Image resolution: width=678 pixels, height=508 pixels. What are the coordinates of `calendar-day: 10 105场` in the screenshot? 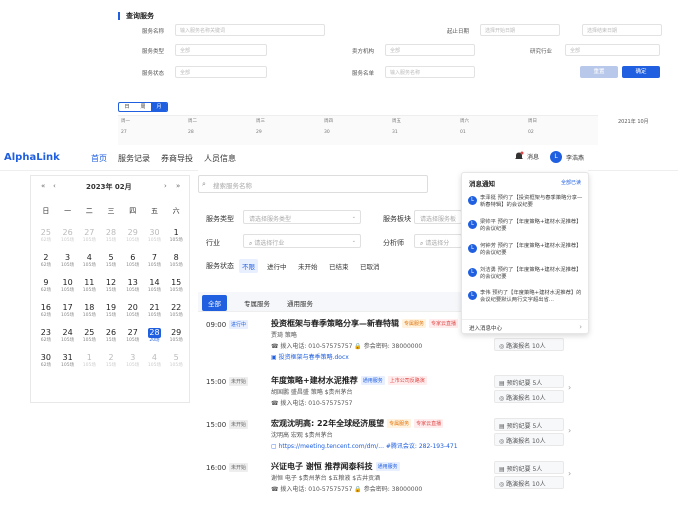 It's located at (68, 290).